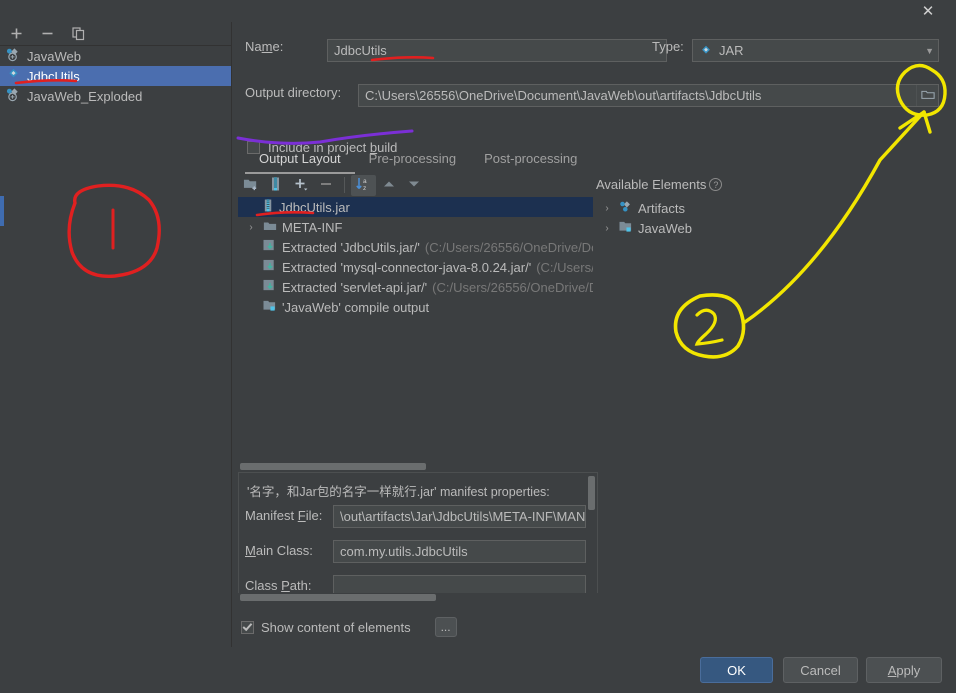  What do you see at coordinates (115, 76) in the screenshot?
I see `artifact-list-item: JdbcUtils` at bounding box center [115, 76].